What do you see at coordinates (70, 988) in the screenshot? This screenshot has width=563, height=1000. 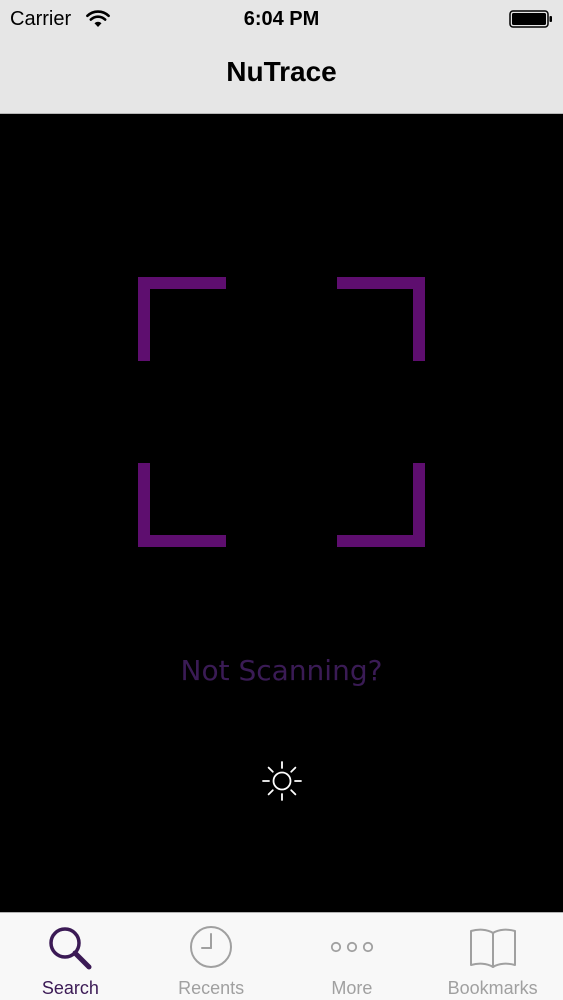 I see `tab-search-label: Search` at bounding box center [70, 988].